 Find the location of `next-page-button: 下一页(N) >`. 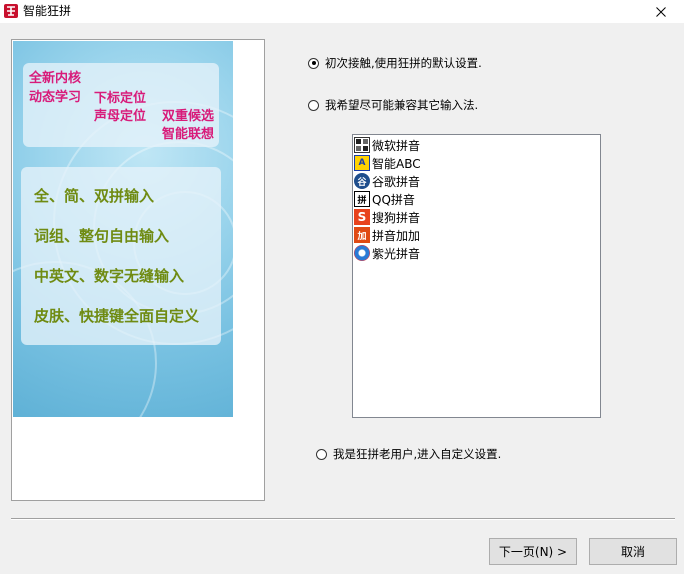

next-page-button: 下一页(N) > is located at coordinates (533, 551).